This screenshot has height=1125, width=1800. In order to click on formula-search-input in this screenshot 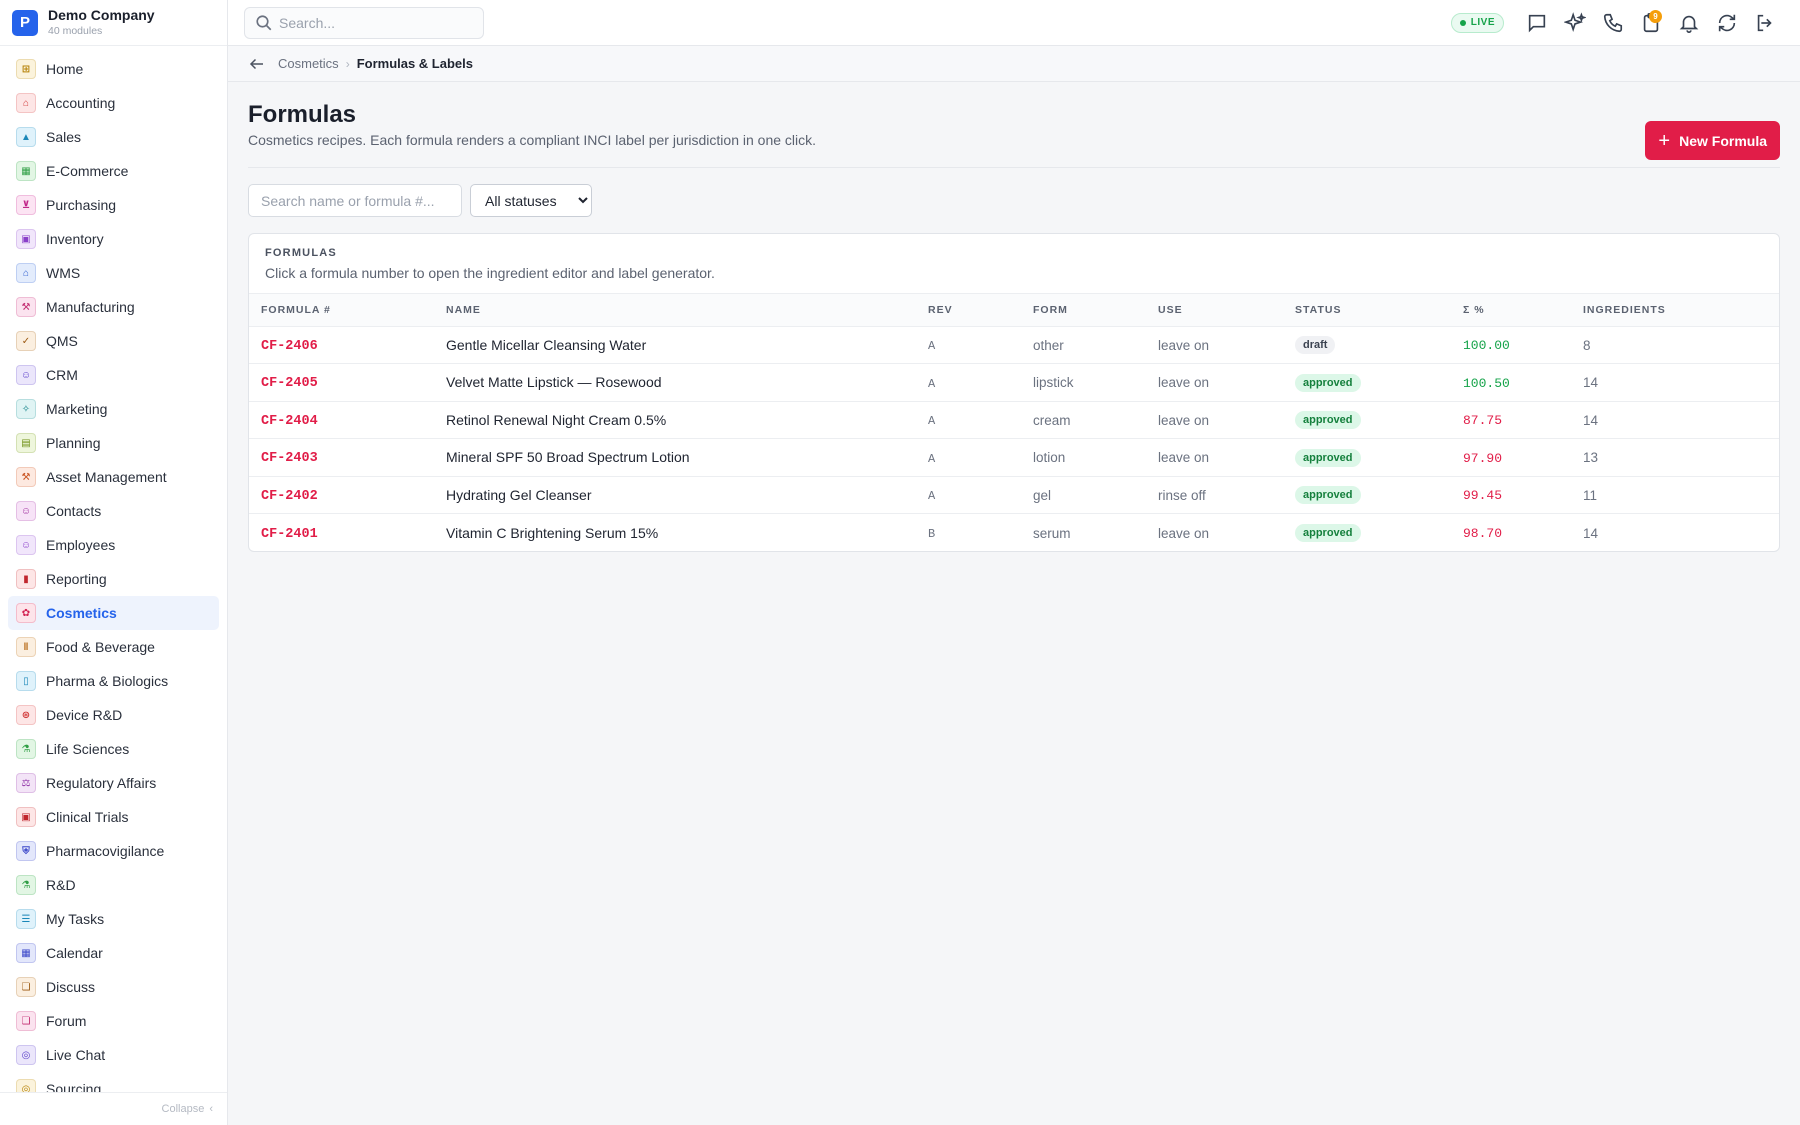, I will do `click(355, 200)`.